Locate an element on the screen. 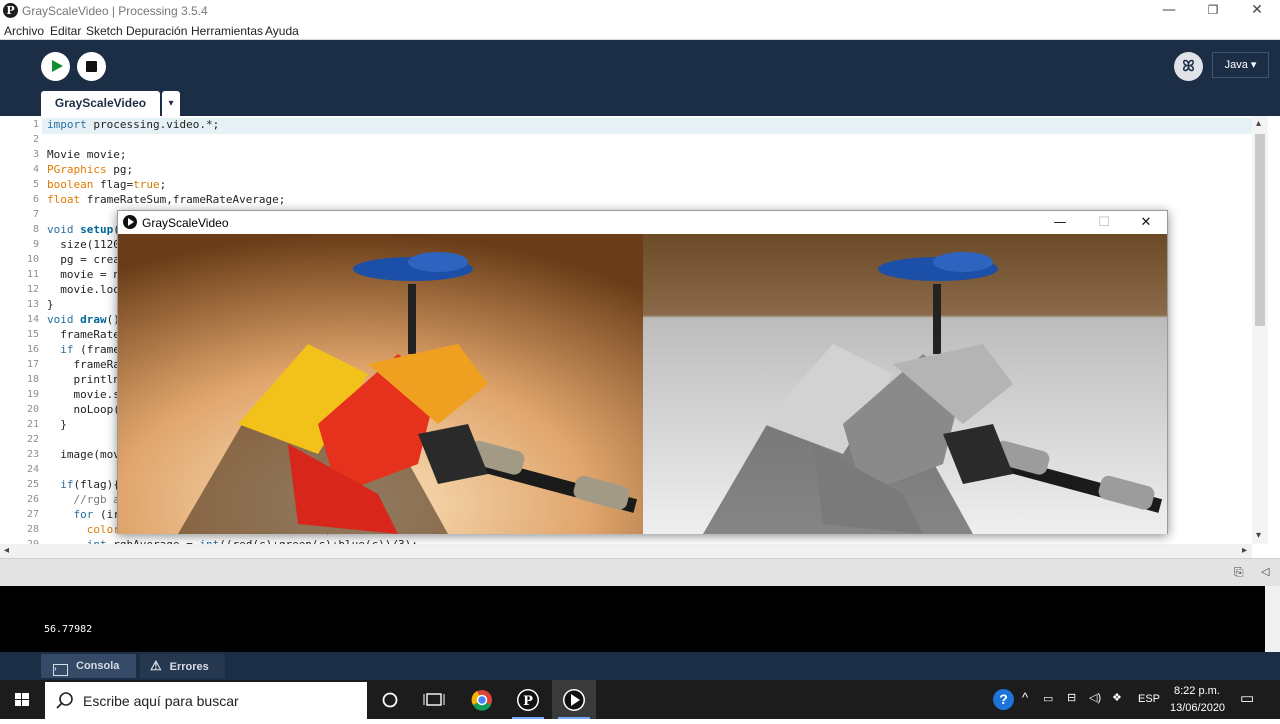 This screenshot has height=724, width=1280. video-close-button: ✕ is located at coordinates (1146, 222).